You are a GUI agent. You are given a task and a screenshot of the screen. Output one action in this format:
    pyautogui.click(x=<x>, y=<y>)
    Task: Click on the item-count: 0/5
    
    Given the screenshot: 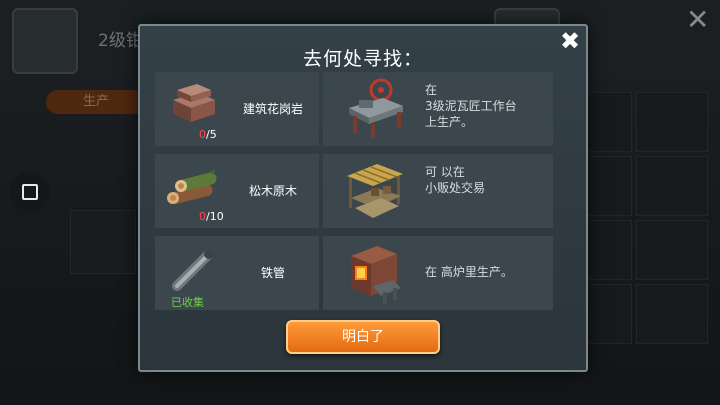 What is the action you would take?
    pyautogui.click(x=208, y=134)
    